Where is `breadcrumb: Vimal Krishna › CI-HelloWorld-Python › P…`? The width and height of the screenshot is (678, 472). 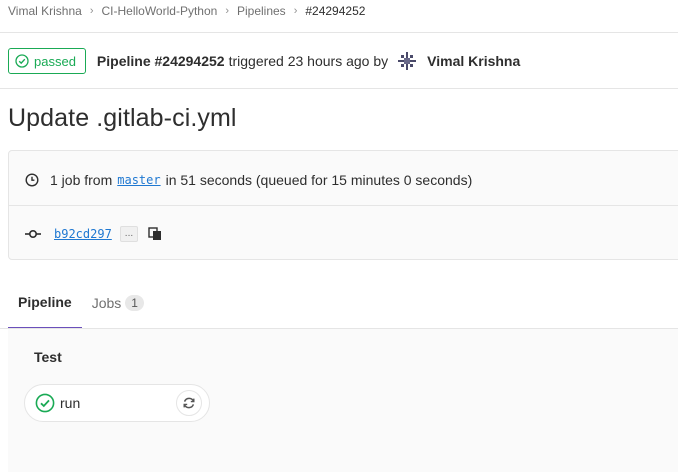
breadcrumb: Vimal Krishna › CI-HelloWorld-Python › P… is located at coordinates (186, 11).